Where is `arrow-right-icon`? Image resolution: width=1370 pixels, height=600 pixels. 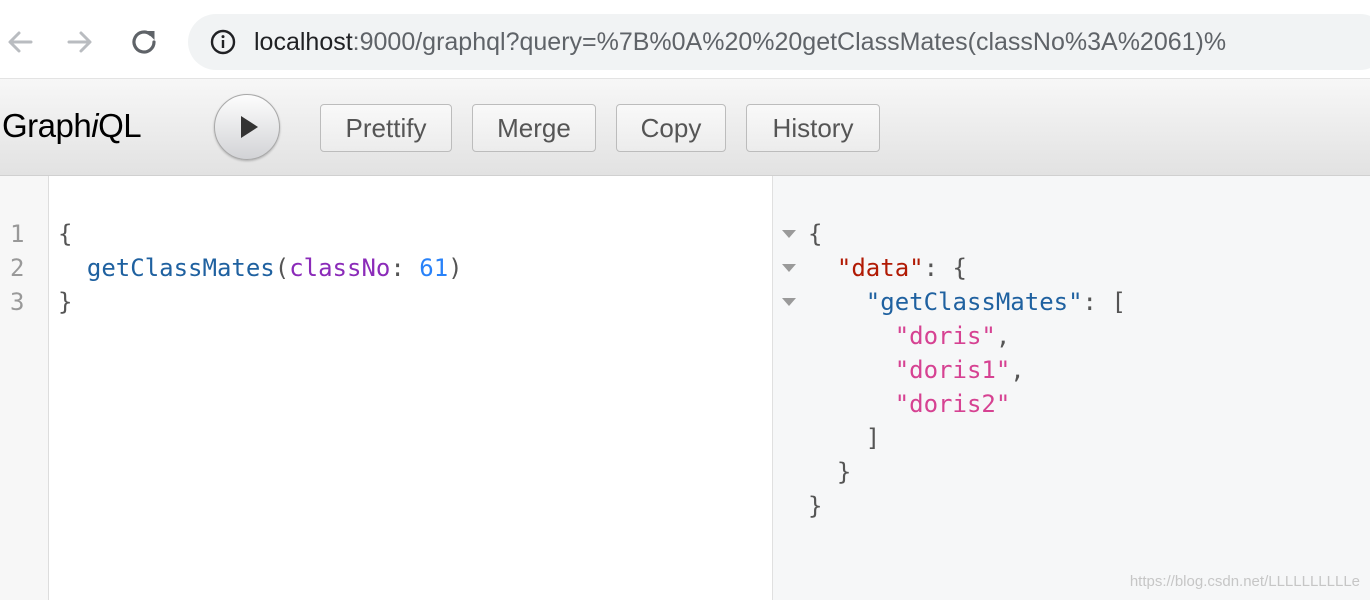
arrow-right-icon is located at coordinates (79, 42).